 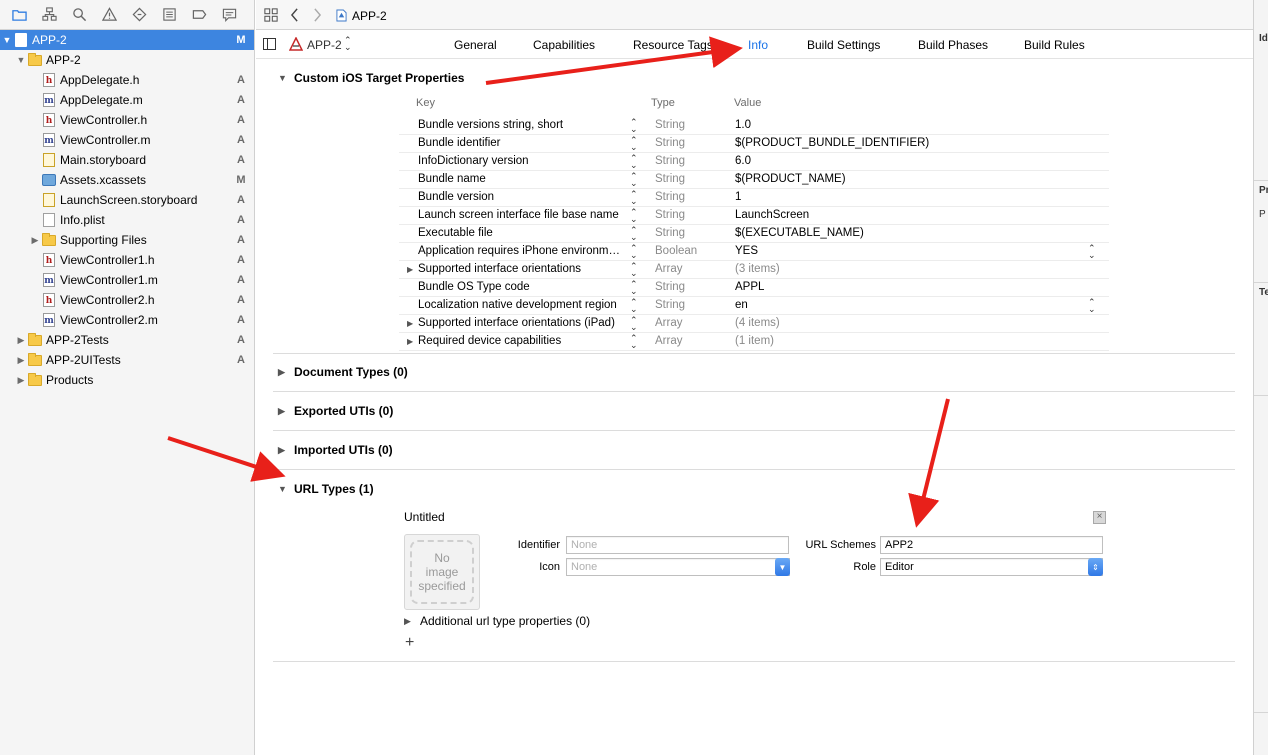 What do you see at coordinates (409, 643) in the screenshot?
I see `add-icon: +` at bounding box center [409, 643].